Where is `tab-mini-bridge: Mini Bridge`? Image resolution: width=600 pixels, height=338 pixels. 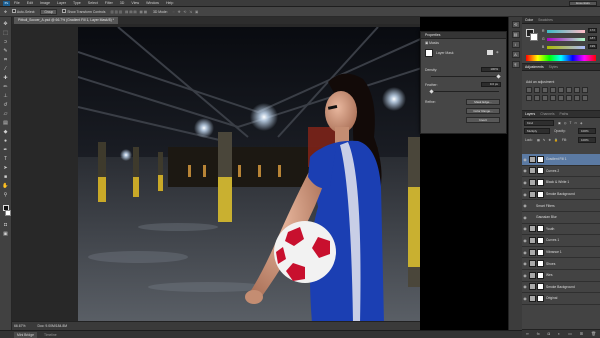
tab-mini-bridge: Mini Bridge is located at coordinates (25, 334).